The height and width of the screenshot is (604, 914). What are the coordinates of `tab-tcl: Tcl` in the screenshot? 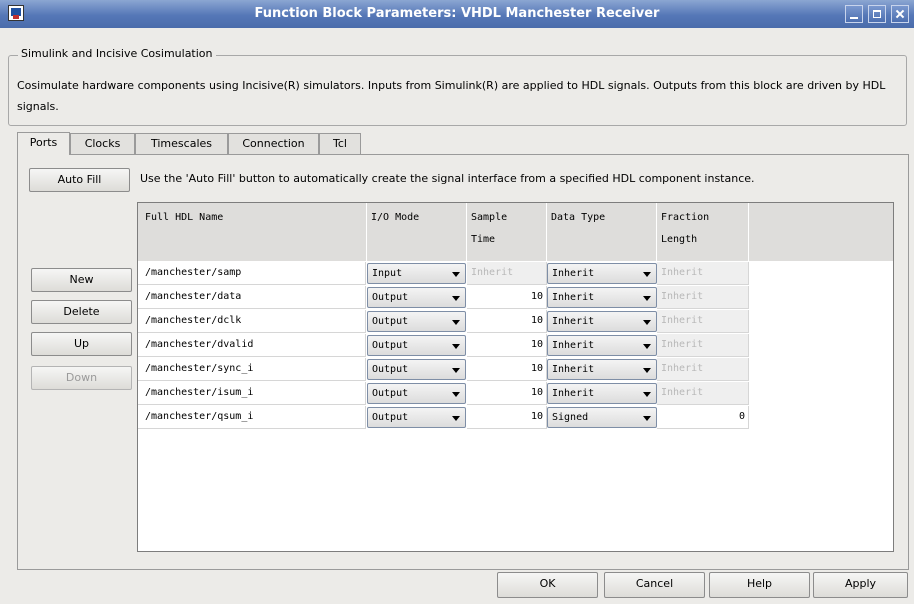 It's located at (340, 143).